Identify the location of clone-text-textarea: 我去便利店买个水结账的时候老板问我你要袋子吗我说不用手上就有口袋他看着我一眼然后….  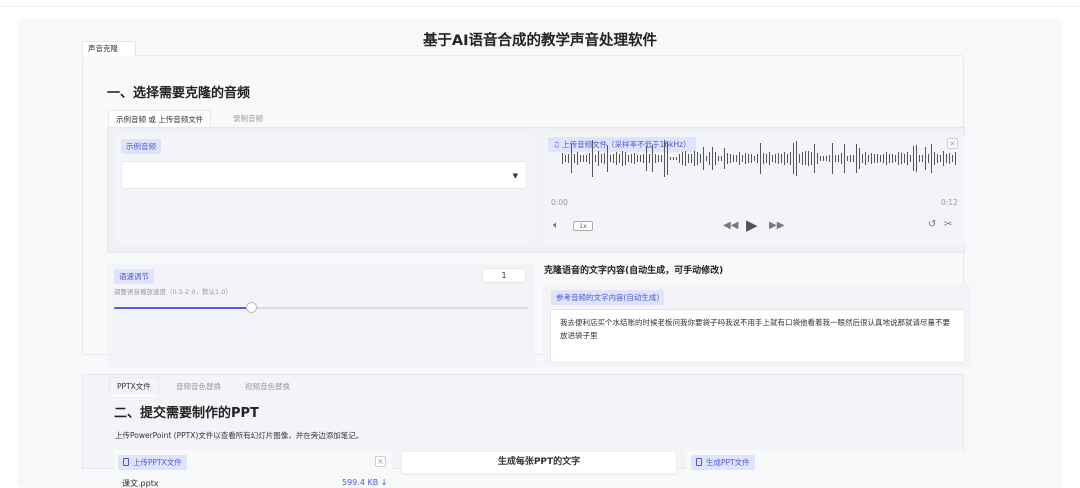
(757, 336).